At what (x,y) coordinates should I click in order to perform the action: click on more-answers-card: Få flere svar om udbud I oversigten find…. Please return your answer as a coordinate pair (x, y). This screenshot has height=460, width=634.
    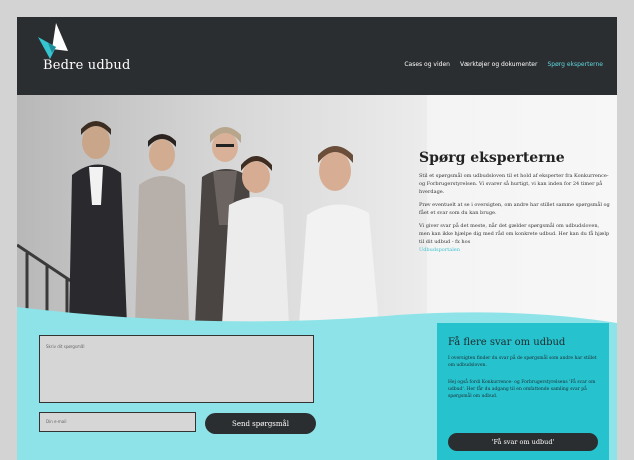
    Looking at the image, I should click on (523, 391).